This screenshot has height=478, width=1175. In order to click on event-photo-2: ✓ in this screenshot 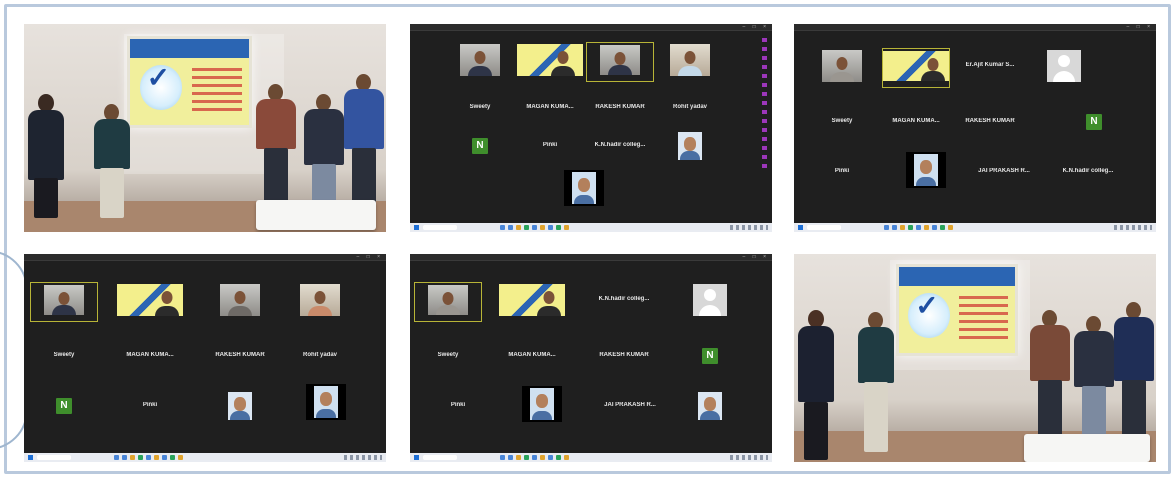, I will do `click(975, 358)`.